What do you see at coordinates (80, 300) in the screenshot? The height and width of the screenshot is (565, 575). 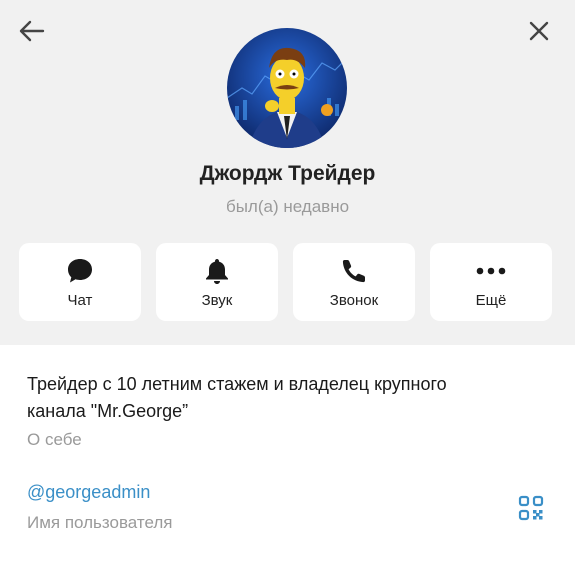 I see `chat-button-label: Чат` at bounding box center [80, 300].